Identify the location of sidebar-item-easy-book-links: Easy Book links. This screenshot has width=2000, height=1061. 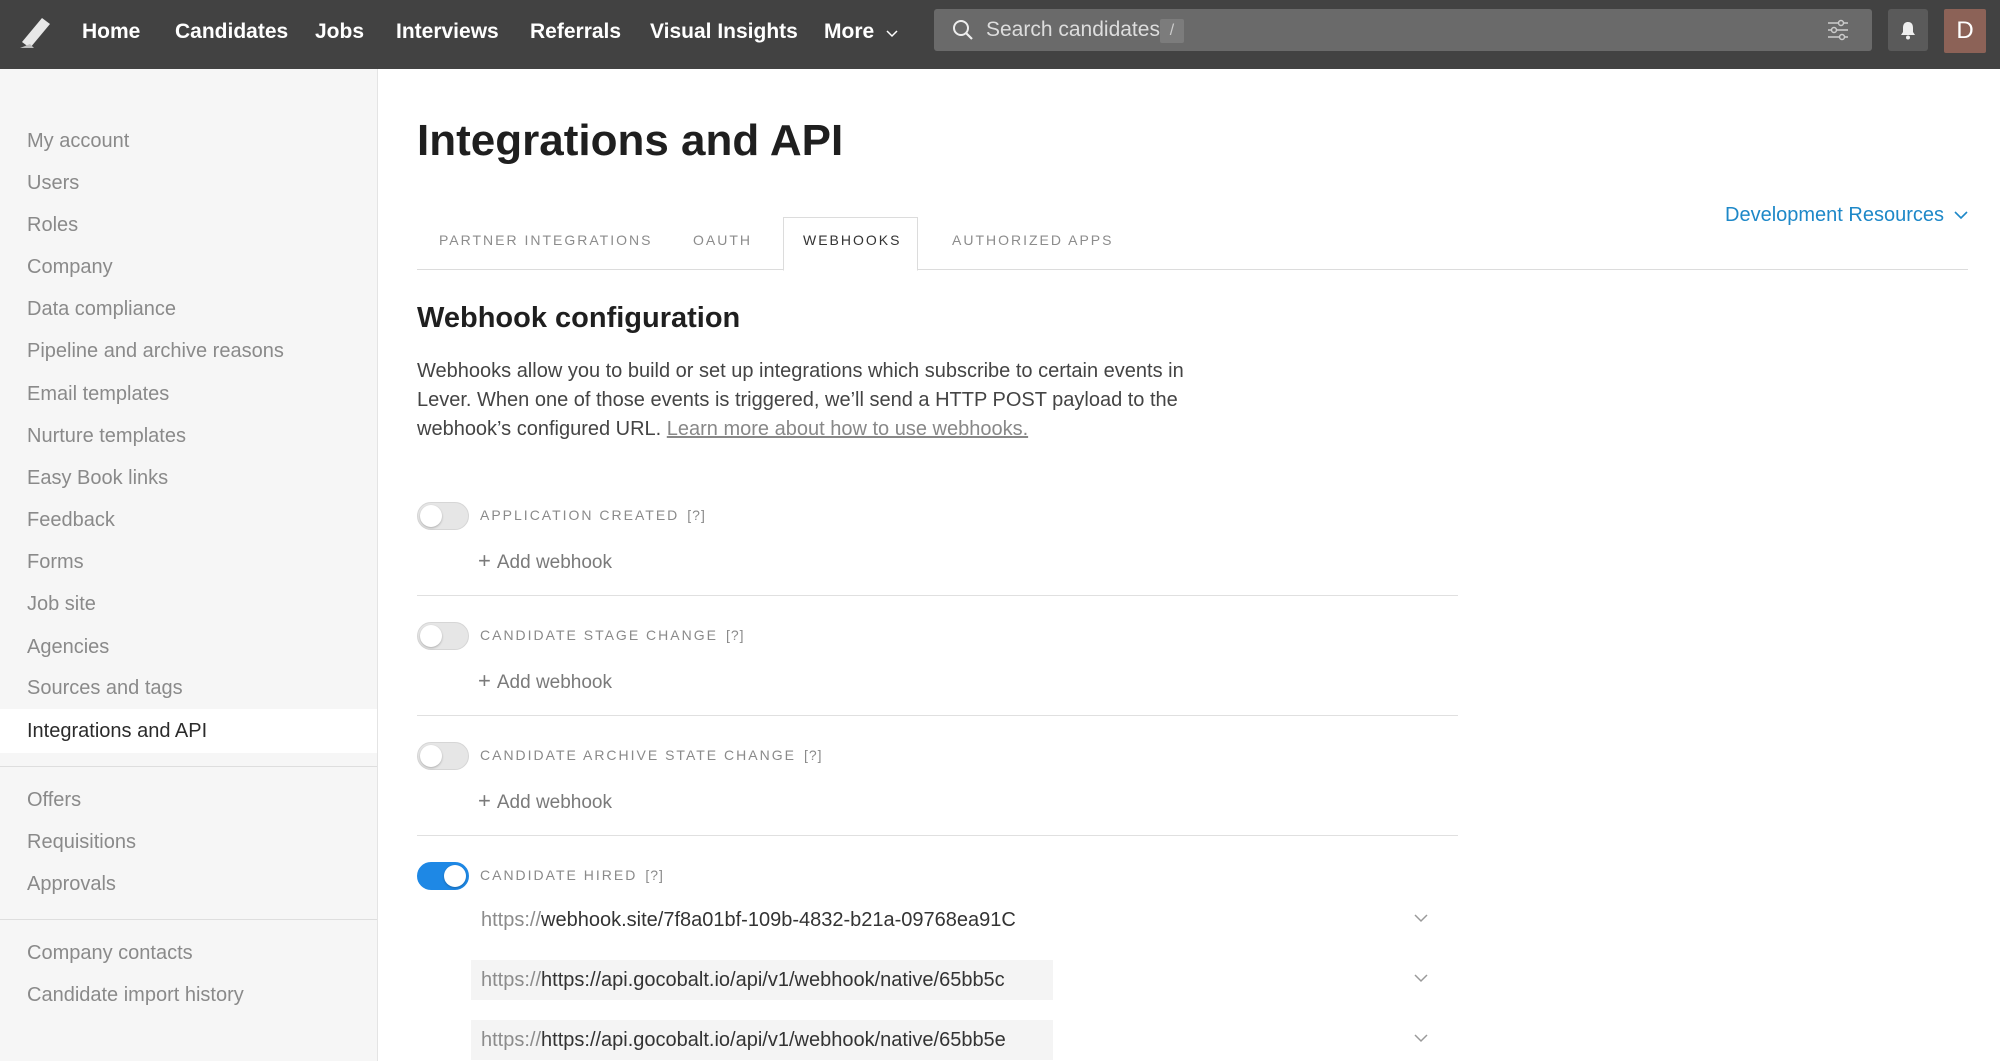
(97, 478).